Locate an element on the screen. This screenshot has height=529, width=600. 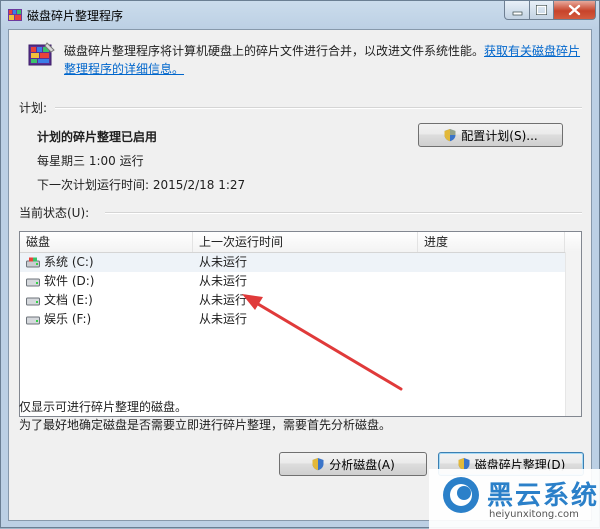
watermark-title: 黑云系统 is located at coordinates (543, 496).